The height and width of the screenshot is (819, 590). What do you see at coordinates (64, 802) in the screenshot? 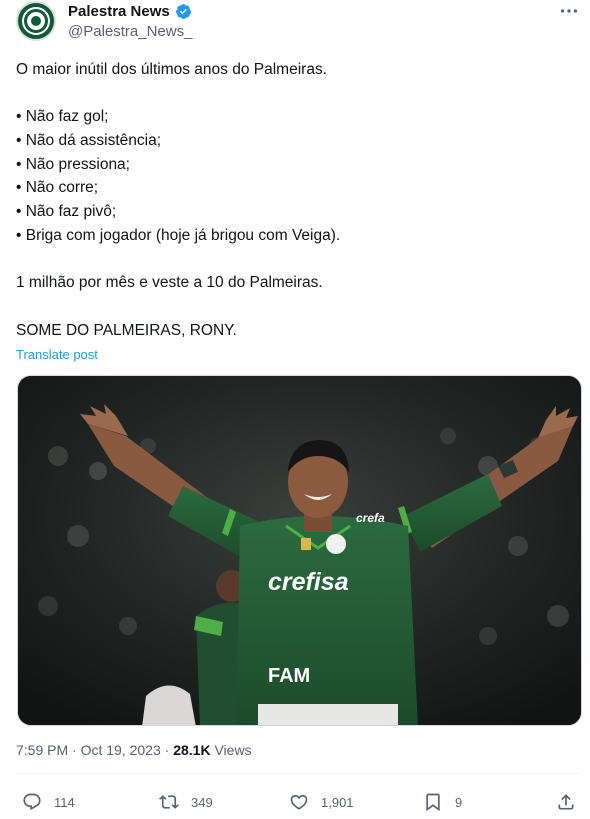
I see `reply-count: 114` at bounding box center [64, 802].